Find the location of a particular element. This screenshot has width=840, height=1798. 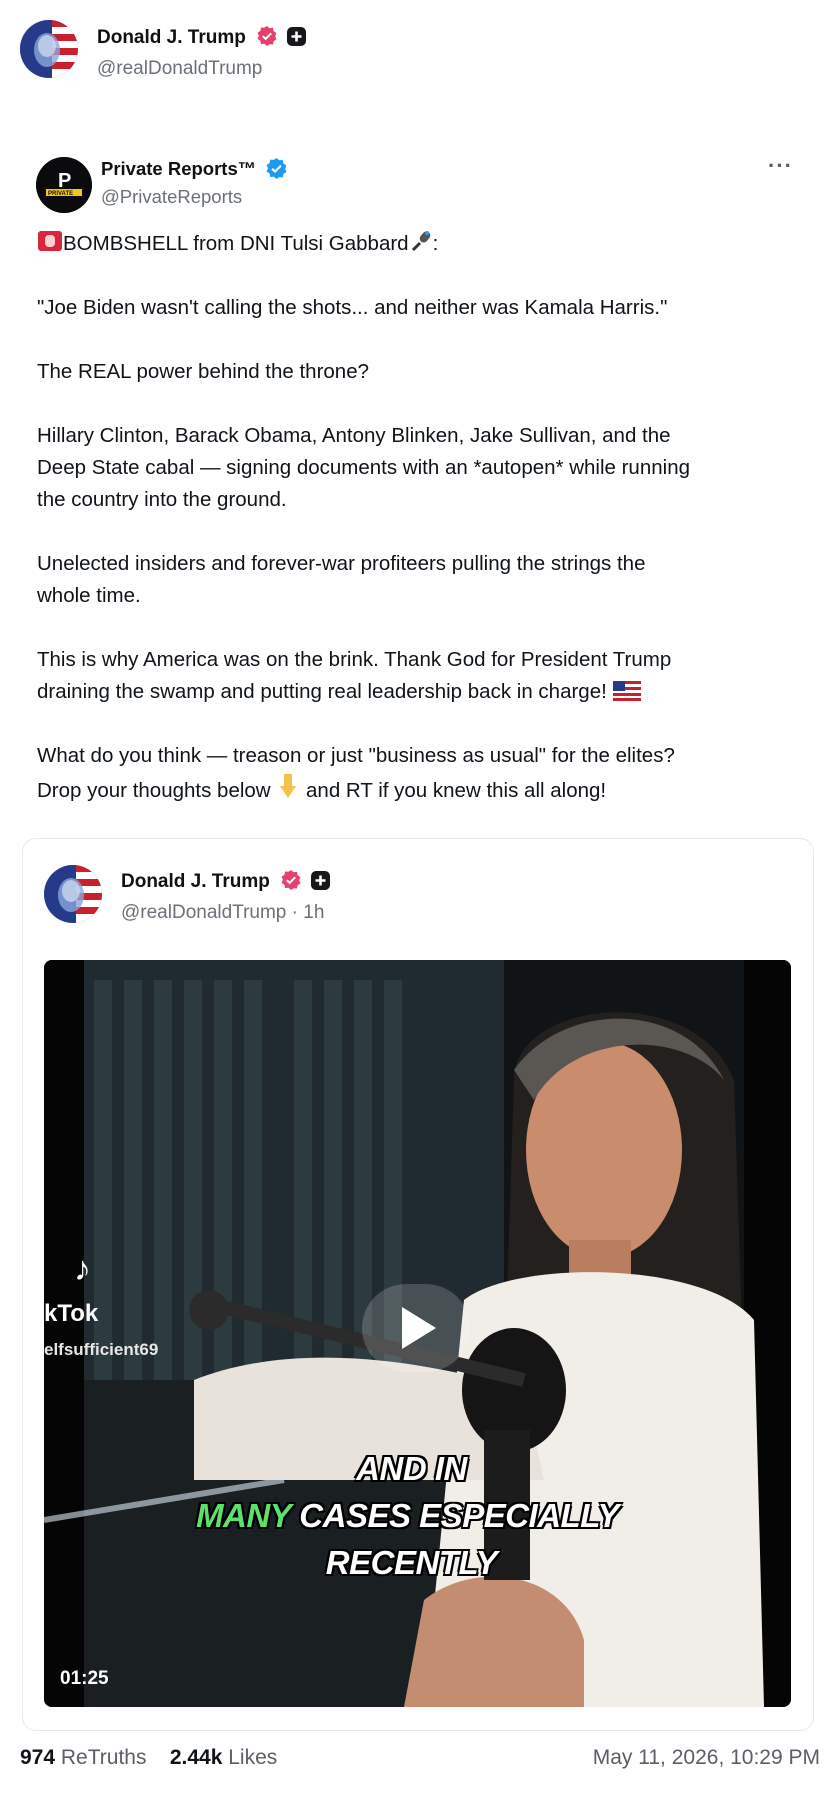

quoted-author-name-text: Donald J. Trump is located at coordinates (195, 881).